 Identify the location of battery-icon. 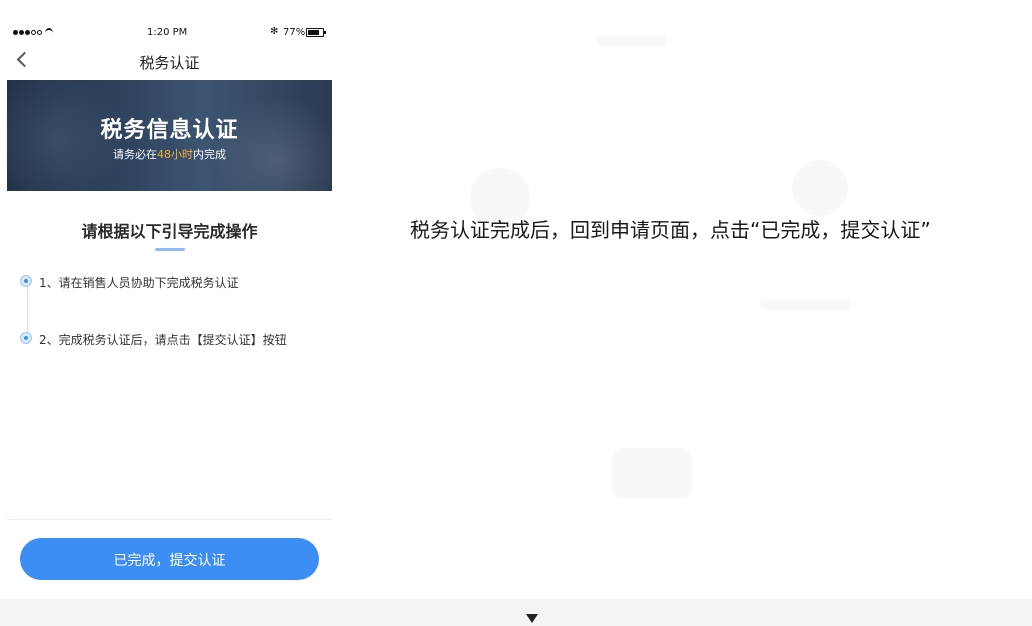
(316, 32).